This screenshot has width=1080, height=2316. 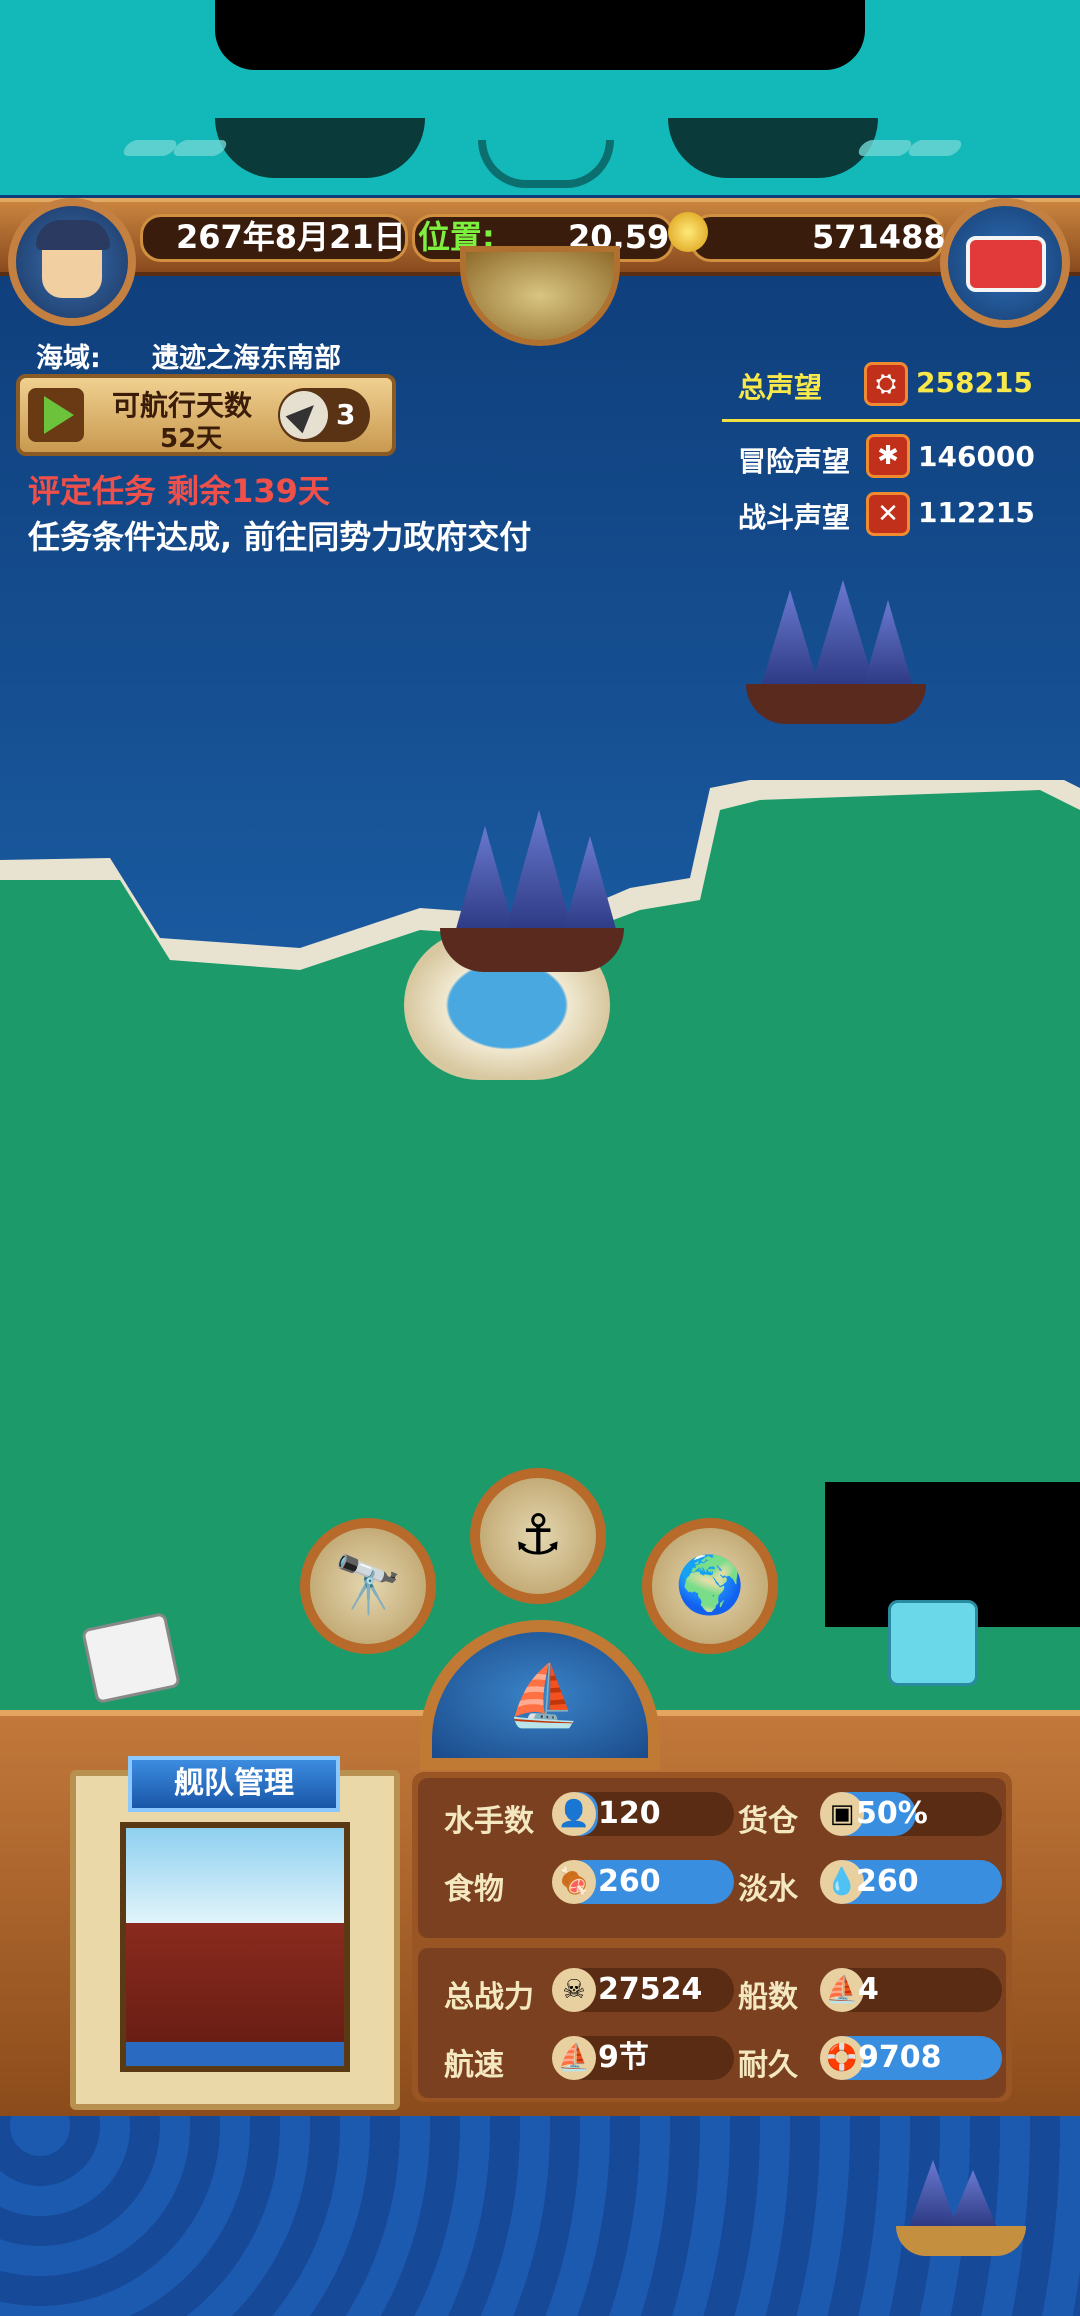 I want to click on sailboat-icon: ⛵, so click(x=574, y=2058).